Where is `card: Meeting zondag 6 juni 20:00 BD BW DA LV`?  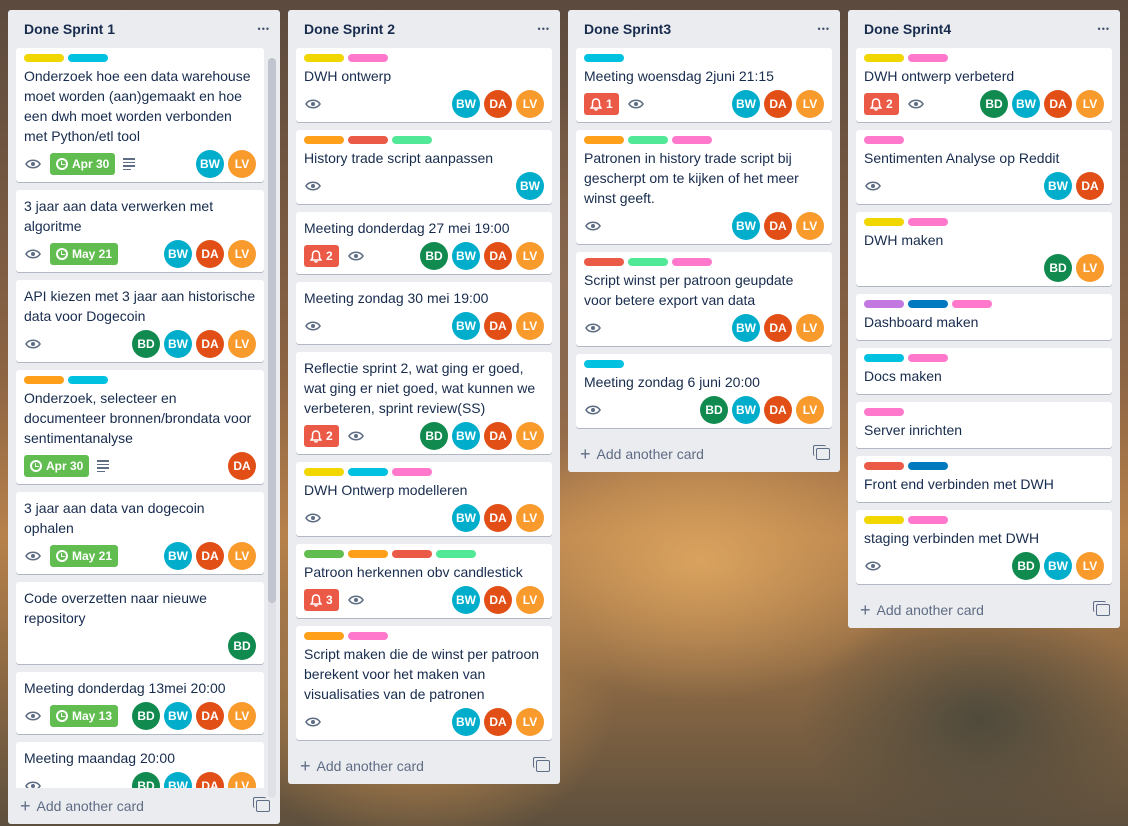
card: Meeting zondag 6 juni 20:00 BD BW DA LV is located at coordinates (704, 391).